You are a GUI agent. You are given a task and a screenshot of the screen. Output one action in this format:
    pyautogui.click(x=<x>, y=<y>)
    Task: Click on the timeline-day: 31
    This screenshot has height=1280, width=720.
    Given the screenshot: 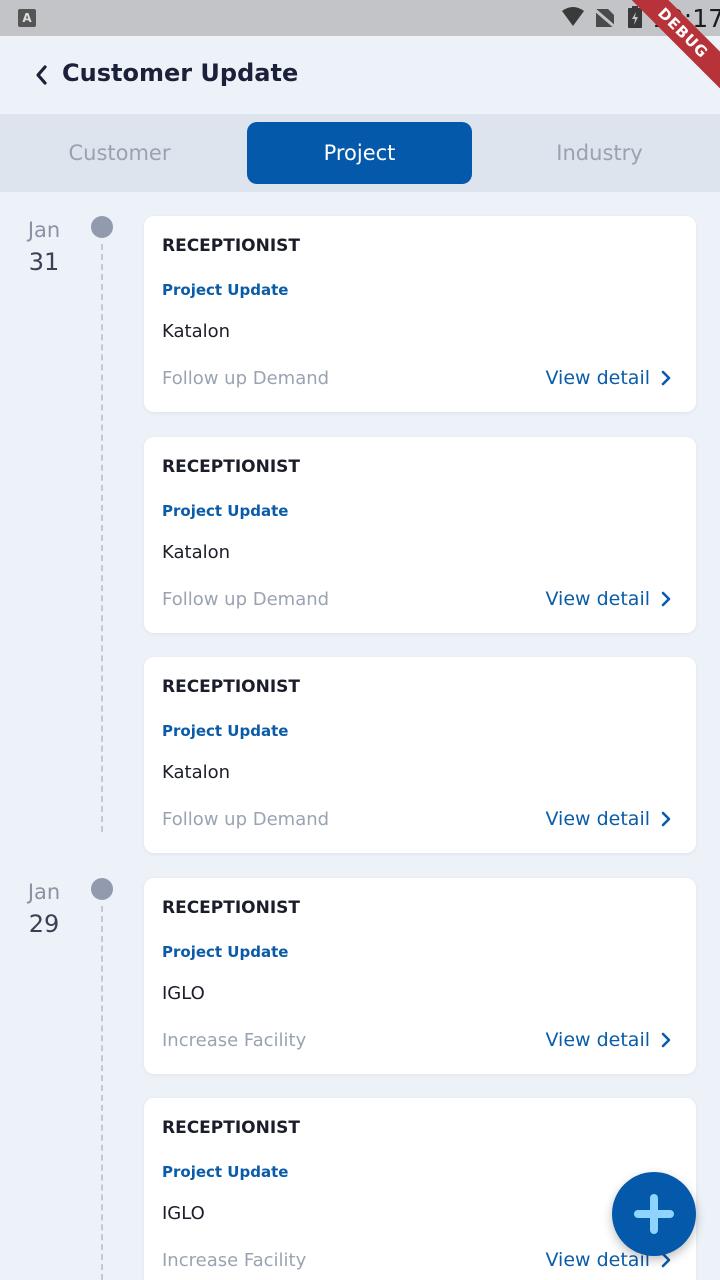 What is the action you would take?
    pyautogui.click(x=44, y=262)
    